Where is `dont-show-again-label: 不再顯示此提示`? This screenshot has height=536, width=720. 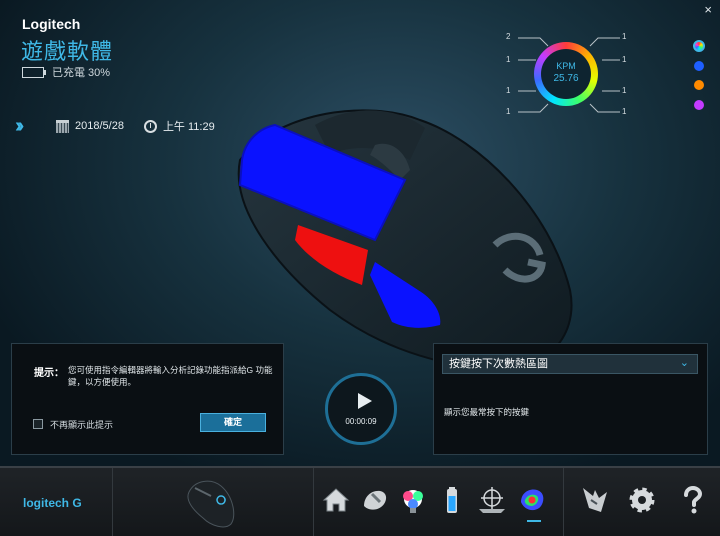
dont-show-again-label: 不再顯示此提示 is located at coordinates (82, 425).